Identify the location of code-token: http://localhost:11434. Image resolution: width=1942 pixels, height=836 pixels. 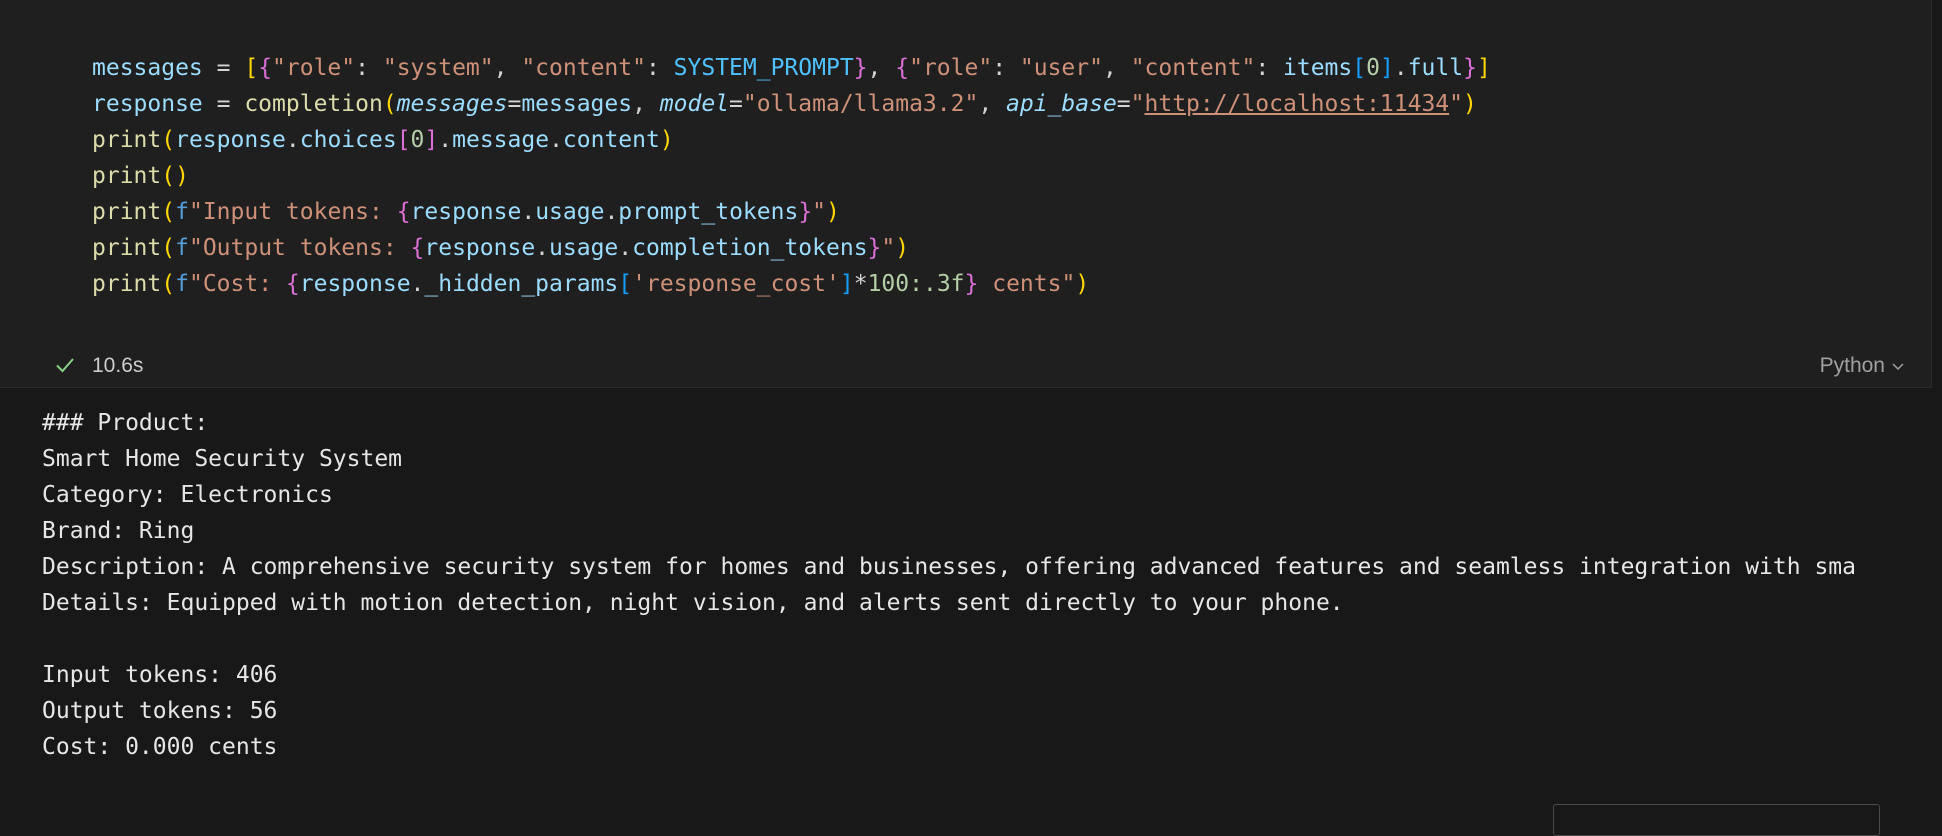
(1297, 104).